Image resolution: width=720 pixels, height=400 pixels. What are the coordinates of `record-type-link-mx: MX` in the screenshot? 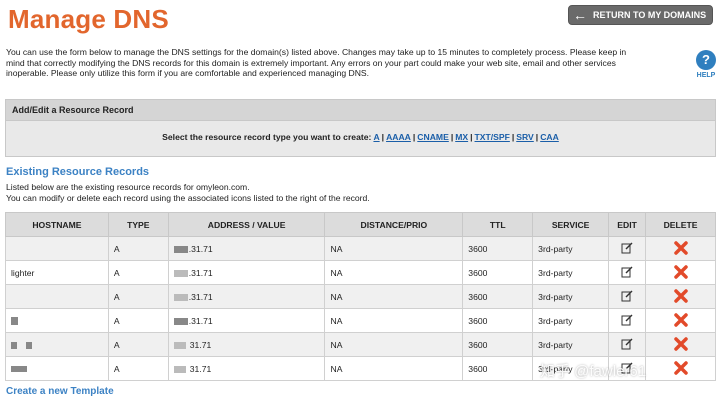 It's located at (461, 137).